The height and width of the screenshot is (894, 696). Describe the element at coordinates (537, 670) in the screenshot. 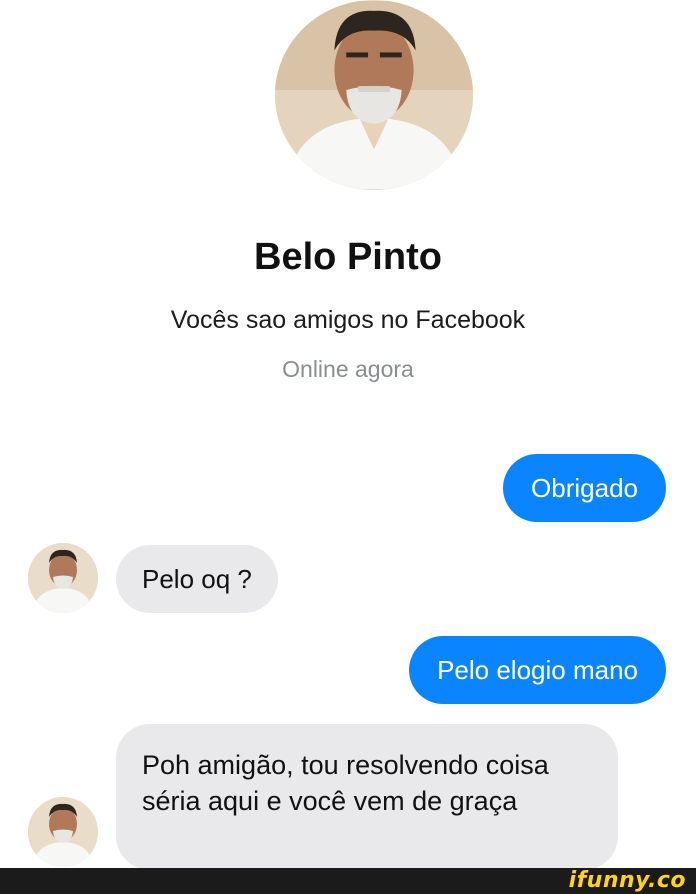

I see `message-bubble-outgoing: Pelo elogio mano` at that location.